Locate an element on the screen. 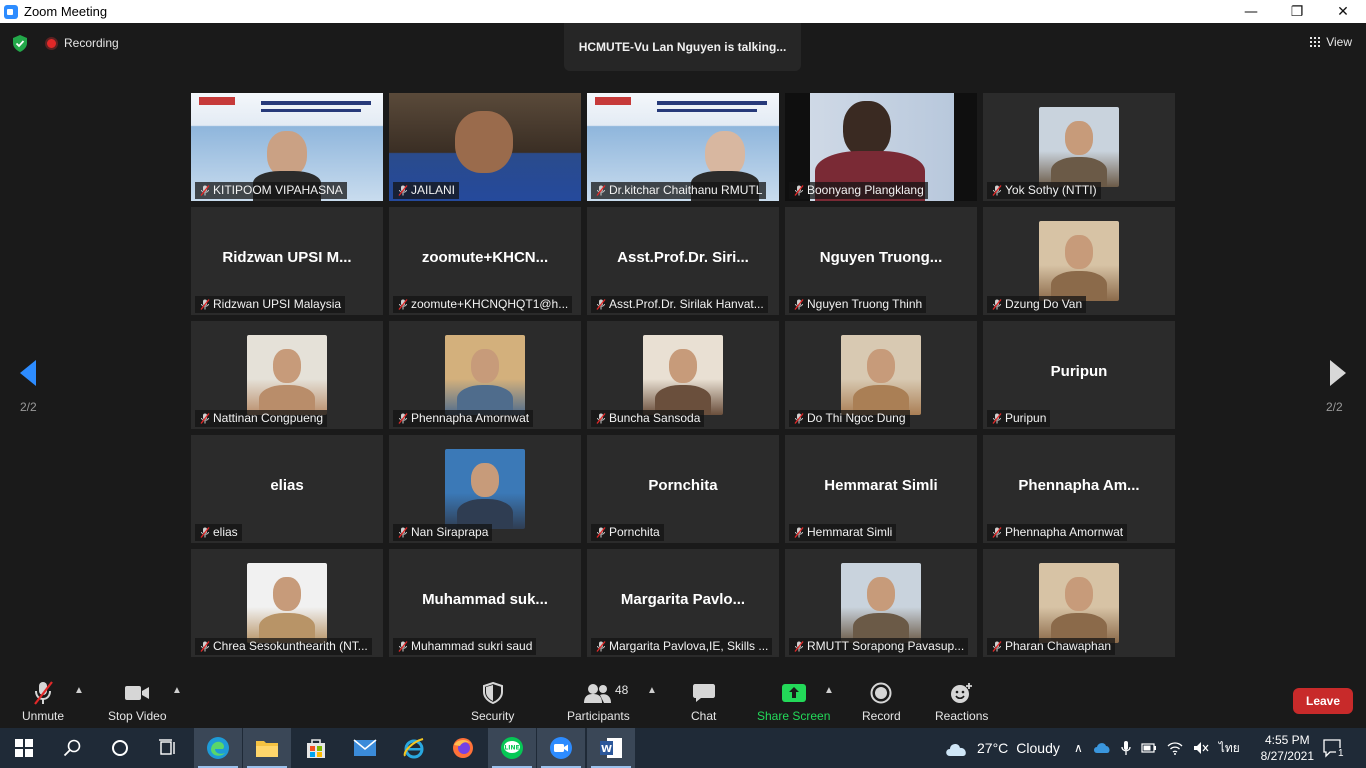 This screenshot has height=768, width=1366. window-title: Zoom Meeting is located at coordinates (66, 11).